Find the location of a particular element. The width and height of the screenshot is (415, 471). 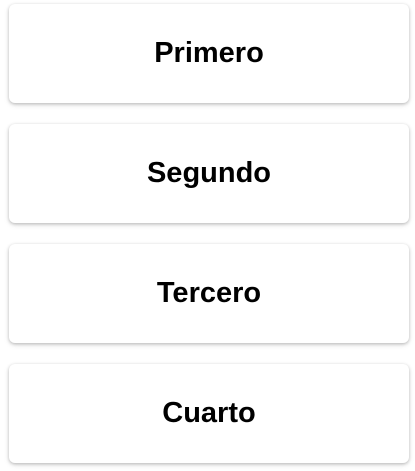

card-label: Primero is located at coordinates (209, 53).